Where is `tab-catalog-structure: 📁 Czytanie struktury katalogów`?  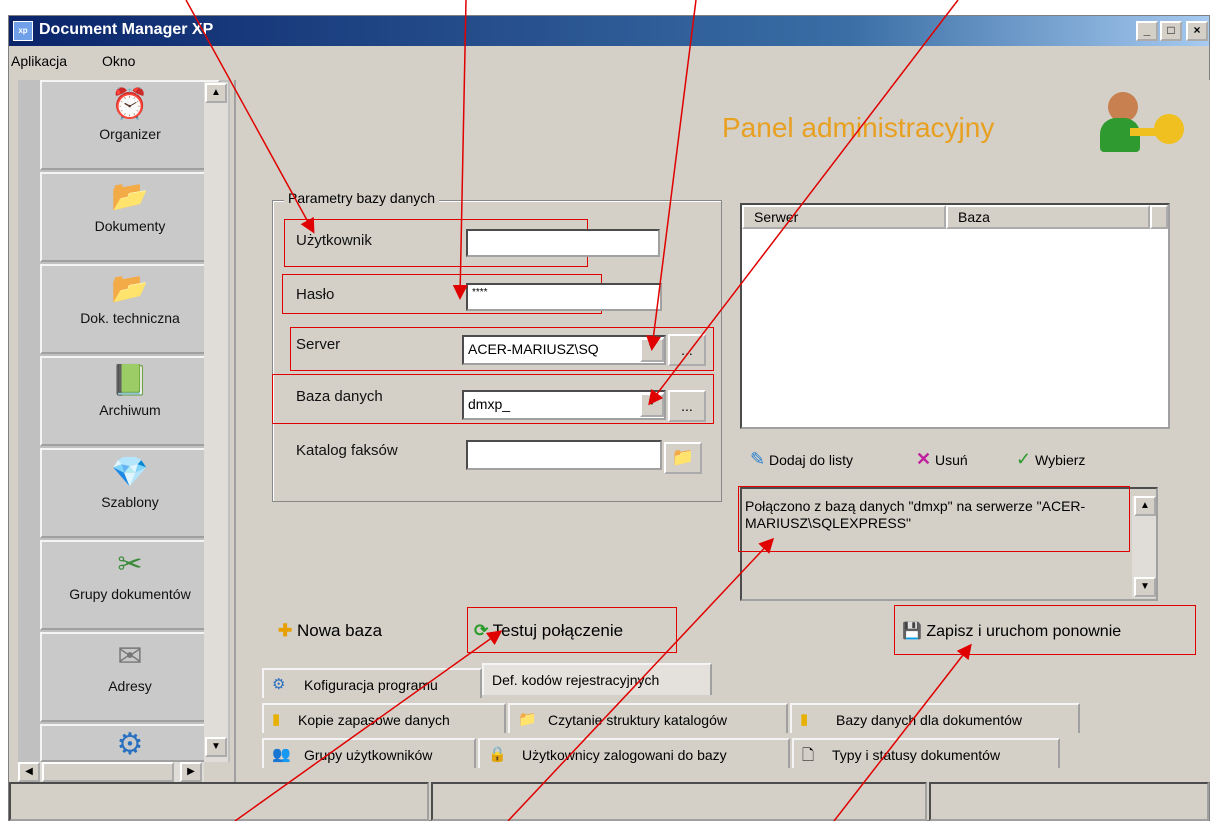 tab-catalog-structure: 📁 Czytanie struktury katalogów is located at coordinates (648, 718).